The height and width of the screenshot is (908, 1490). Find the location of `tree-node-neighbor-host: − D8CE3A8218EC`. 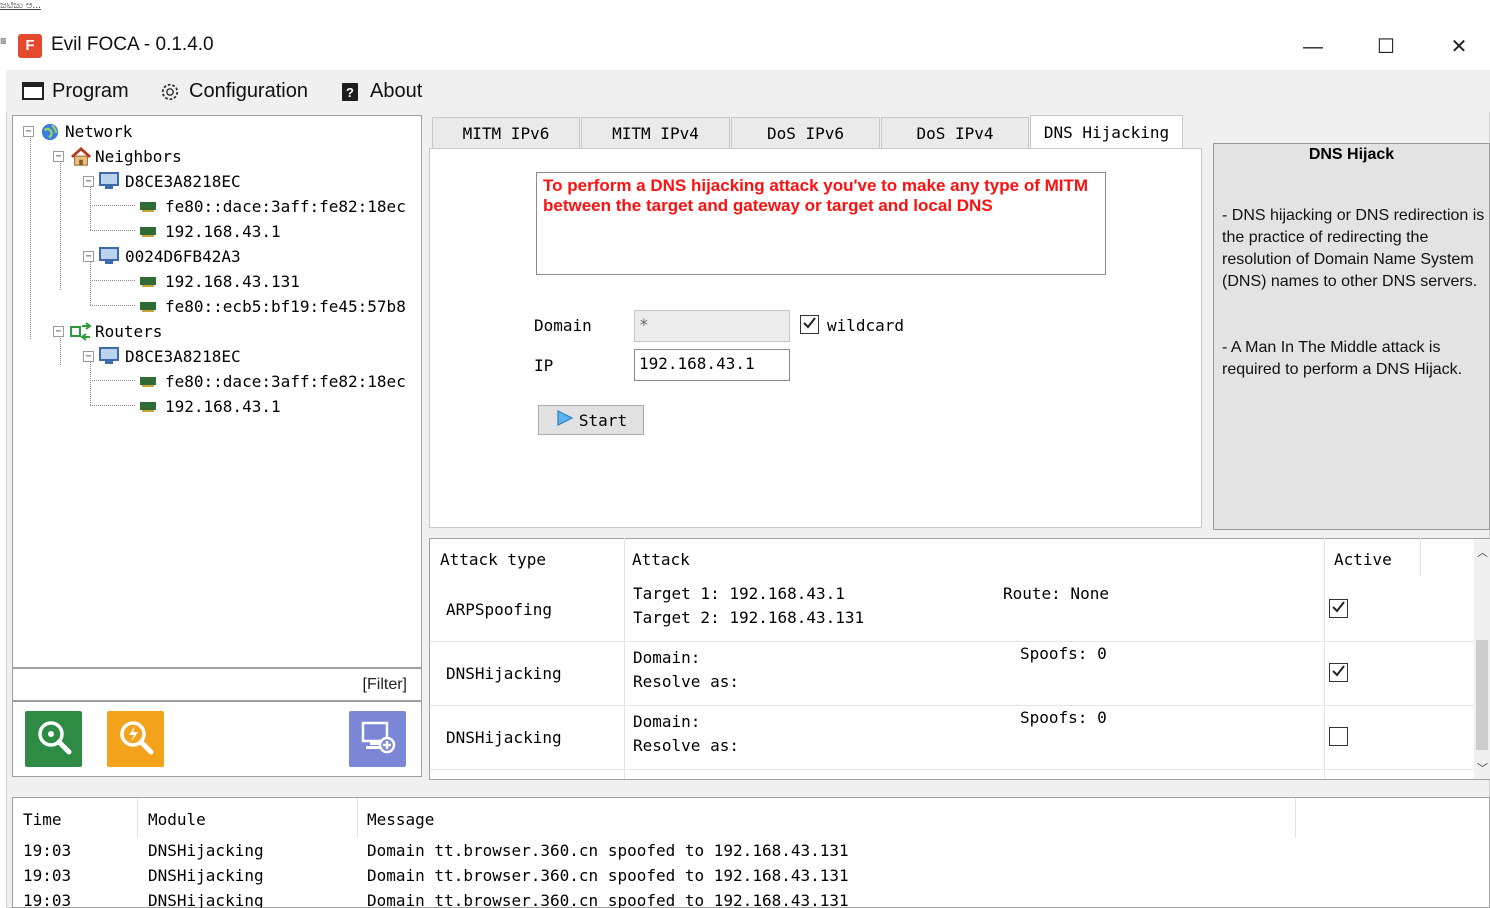

tree-node-neighbor-host: − D8CE3A8218EC is located at coordinates (162, 181).